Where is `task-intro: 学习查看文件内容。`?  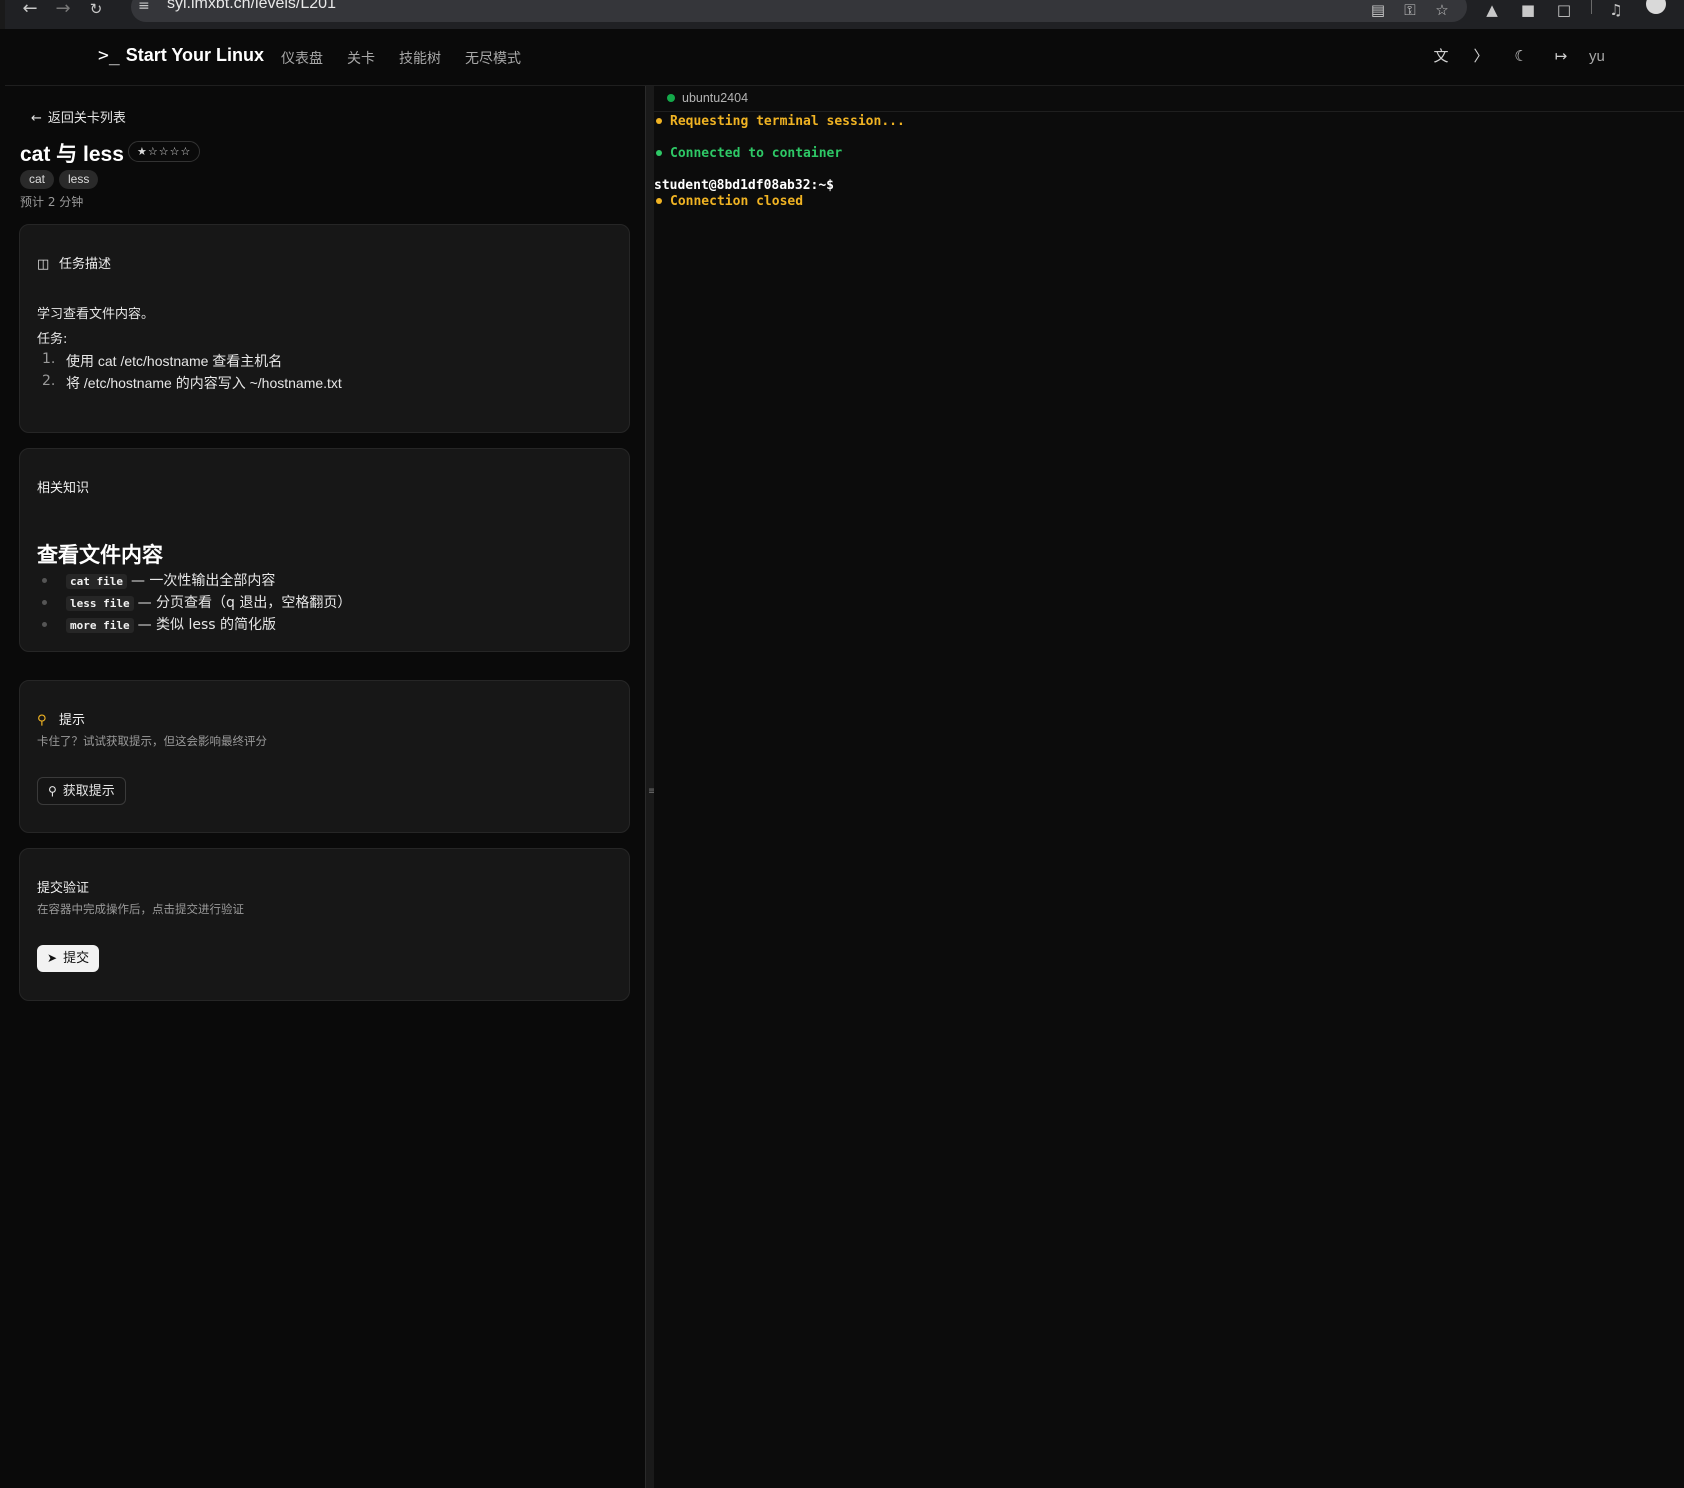 task-intro: 学习查看文件内容。 is located at coordinates (96, 314).